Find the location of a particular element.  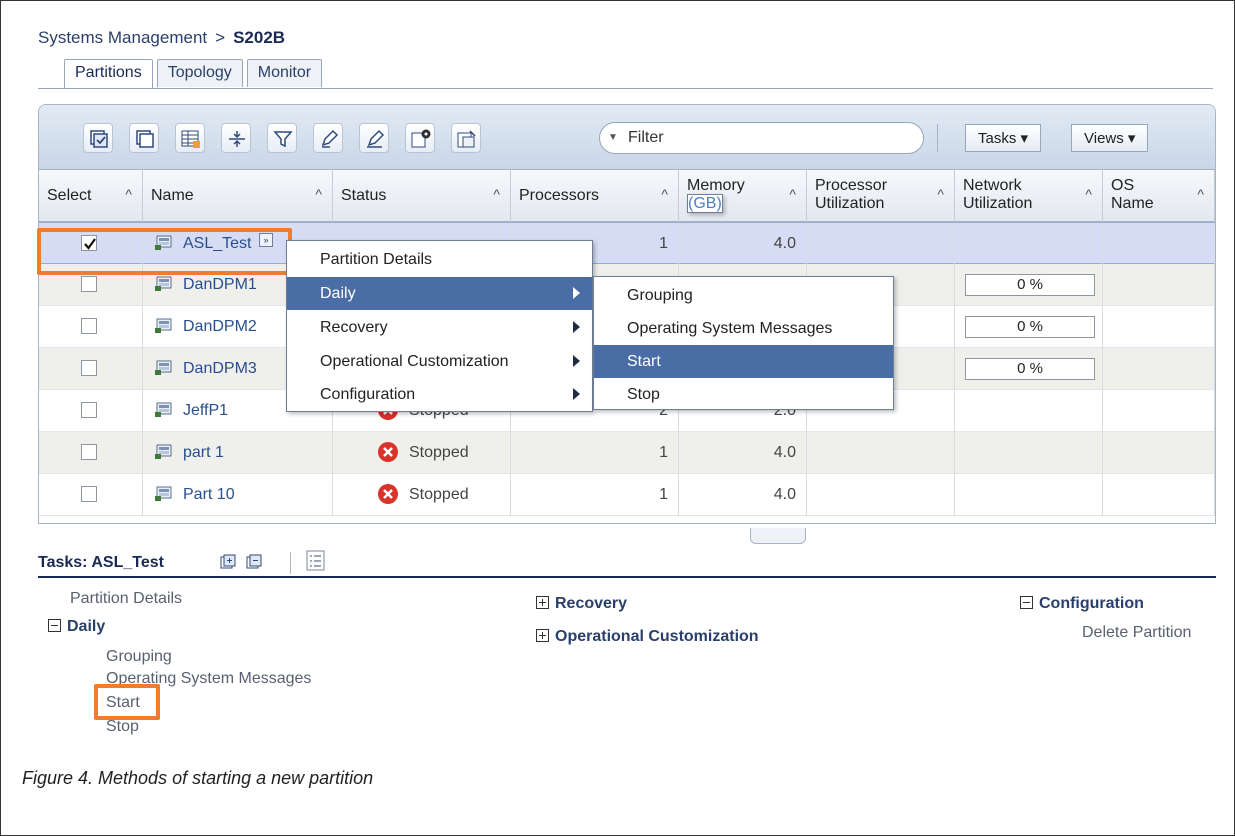

column-header-os-name: OS Name ^ is located at coordinates (1159, 196).